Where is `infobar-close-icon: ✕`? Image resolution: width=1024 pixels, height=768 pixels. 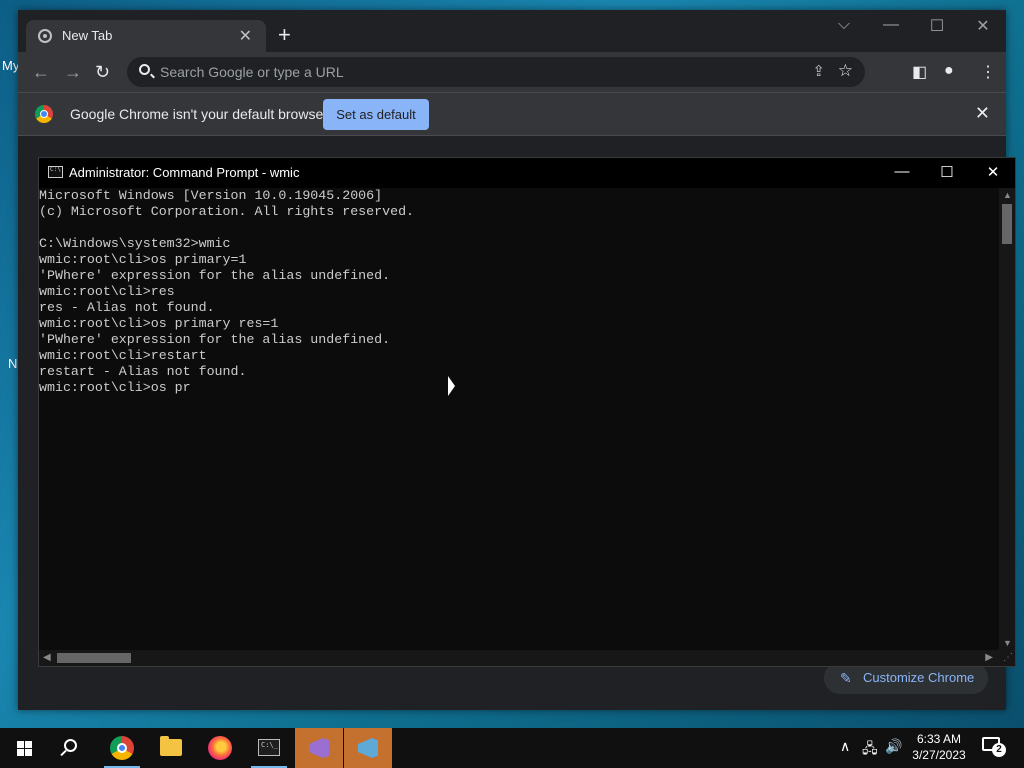
infobar-close-icon: ✕ is located at coordinates (982, 113).